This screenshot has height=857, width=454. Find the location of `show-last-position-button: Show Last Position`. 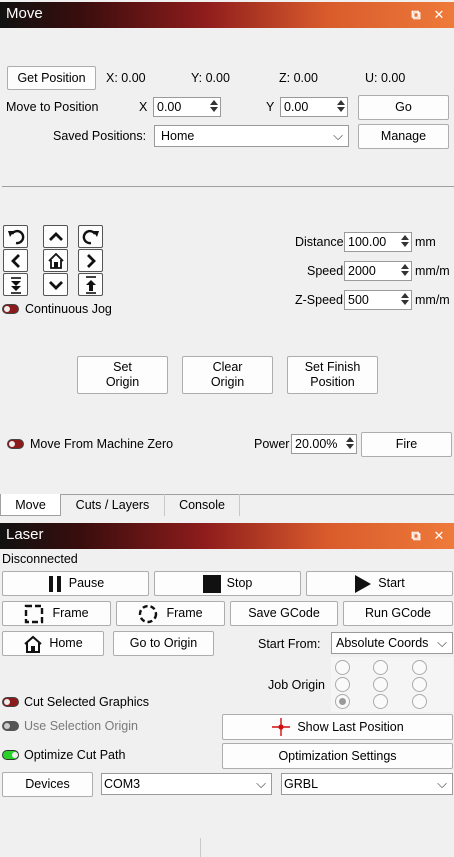

show-last-position-button: Show Last Position is located at coordinates (337, 727).